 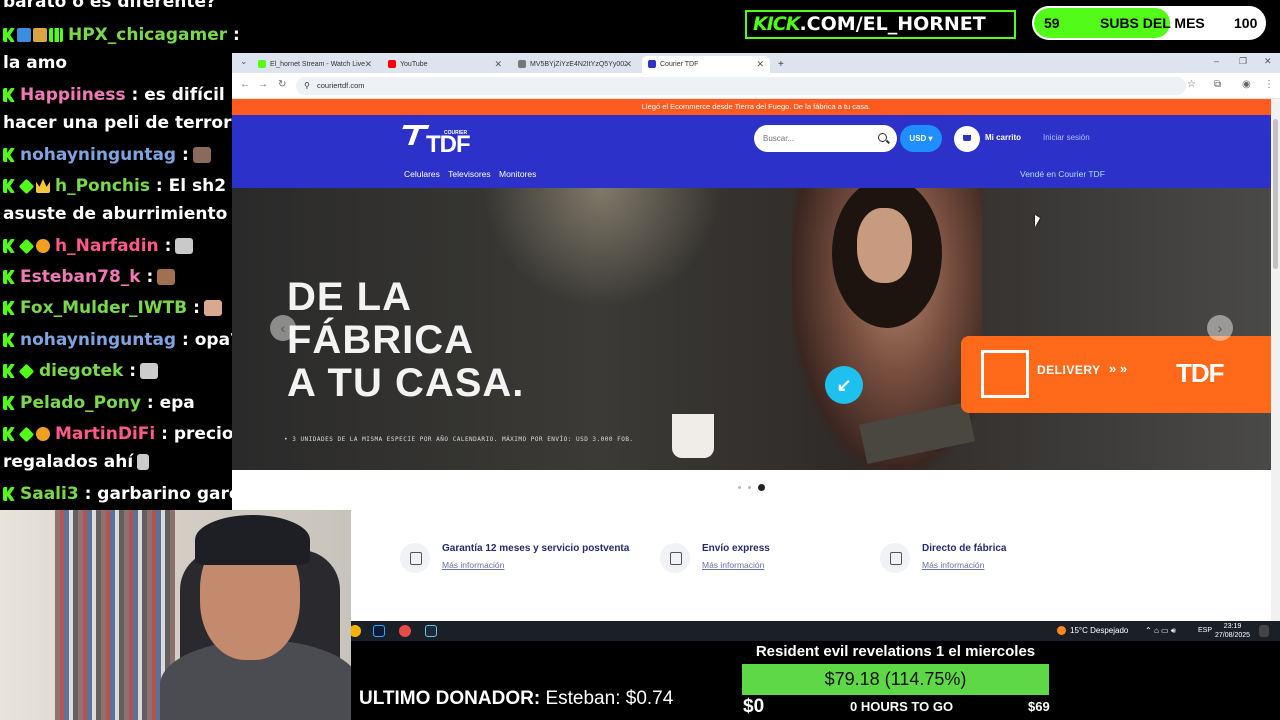 I want to click on logo-text: TDF, so click(x=448, y=144).